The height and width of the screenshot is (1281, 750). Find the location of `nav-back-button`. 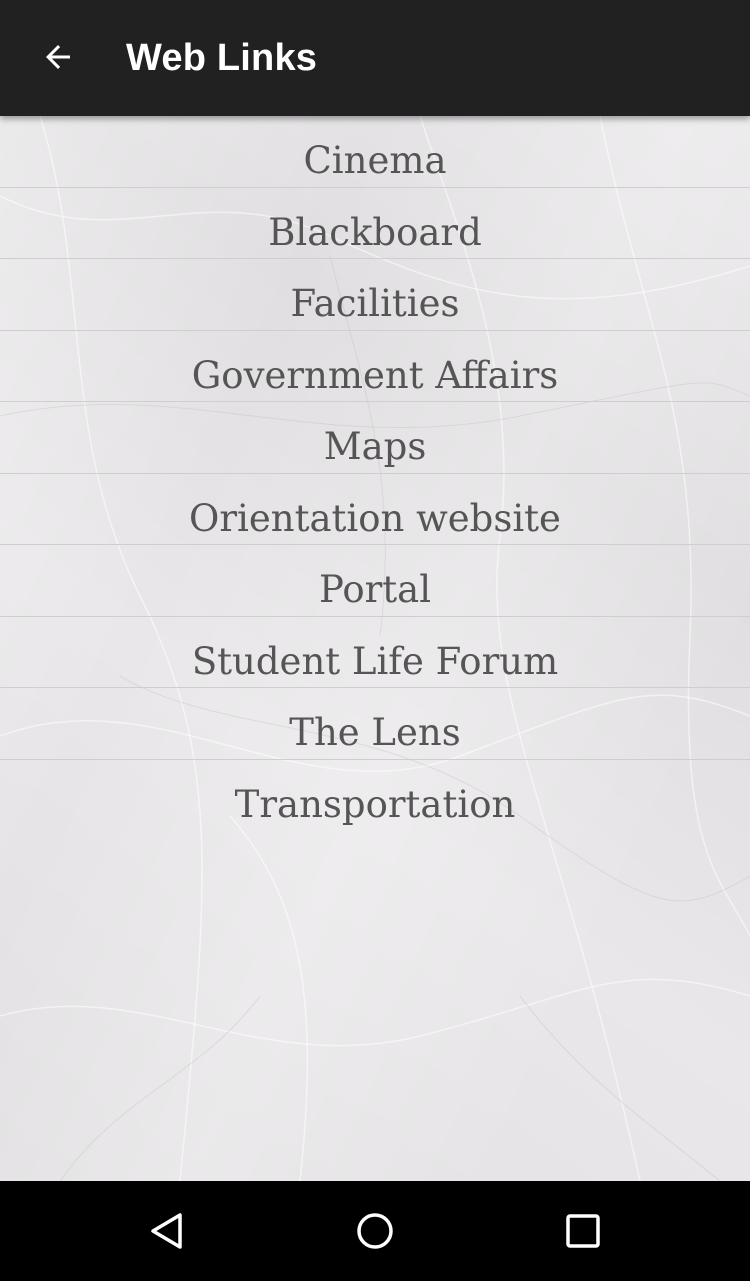

nav-back-button is located at coordinates (167, 1231).